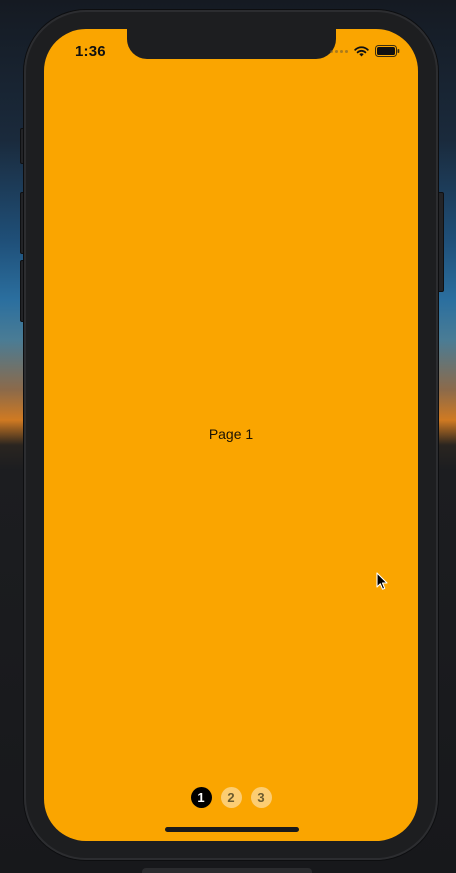  I want to click on page-indicator: 1 2 3, so click(231, 797).